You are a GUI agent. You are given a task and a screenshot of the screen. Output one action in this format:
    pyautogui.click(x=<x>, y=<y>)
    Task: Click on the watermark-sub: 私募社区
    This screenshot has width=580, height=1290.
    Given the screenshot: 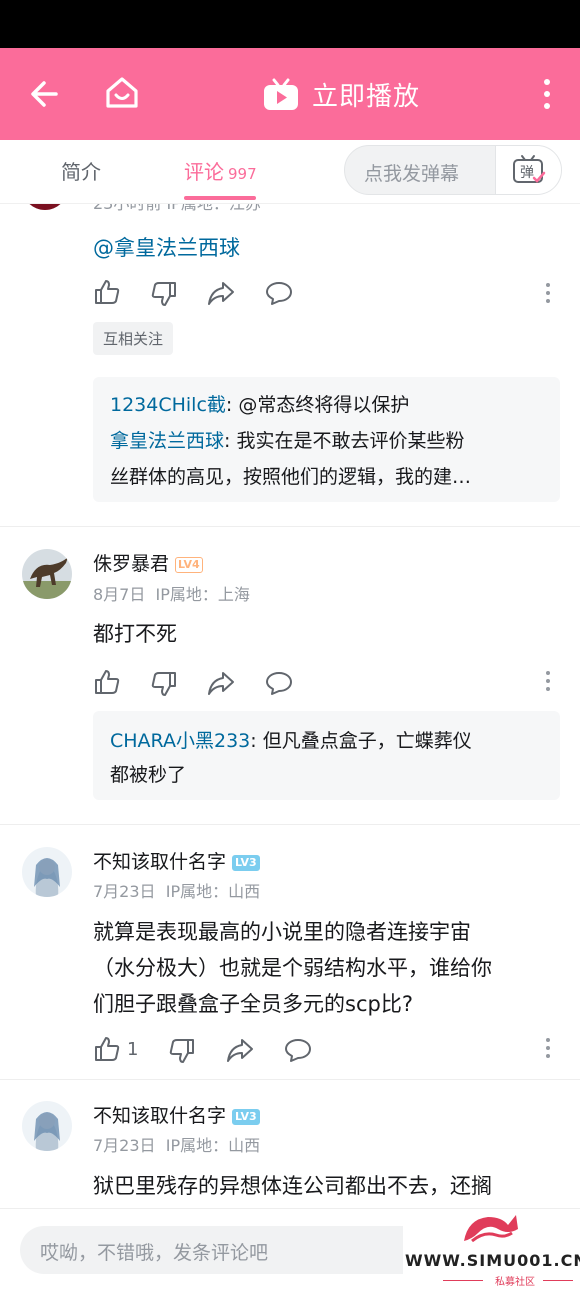 What is the action you would take?
    pyautogui.click(x=515, y=1282)
    